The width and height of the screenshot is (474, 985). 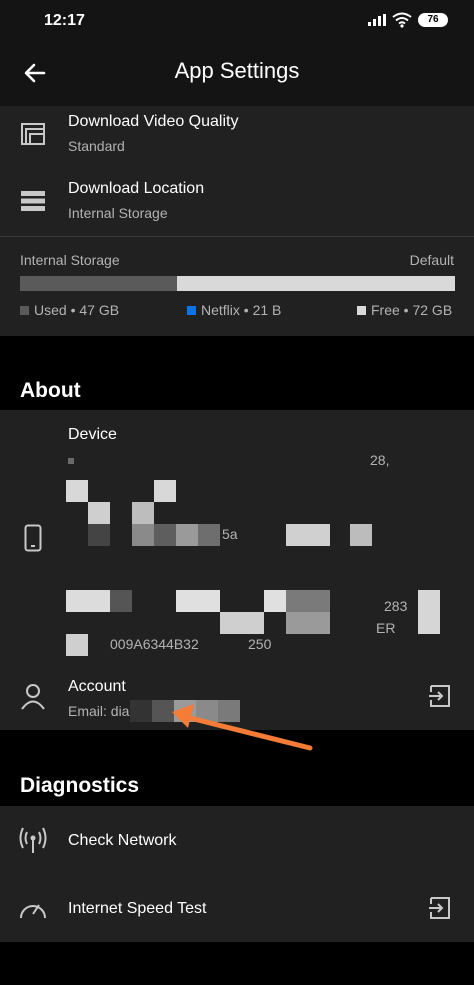 I want to click on page-title: App Settings, so click(x=237, y=70).